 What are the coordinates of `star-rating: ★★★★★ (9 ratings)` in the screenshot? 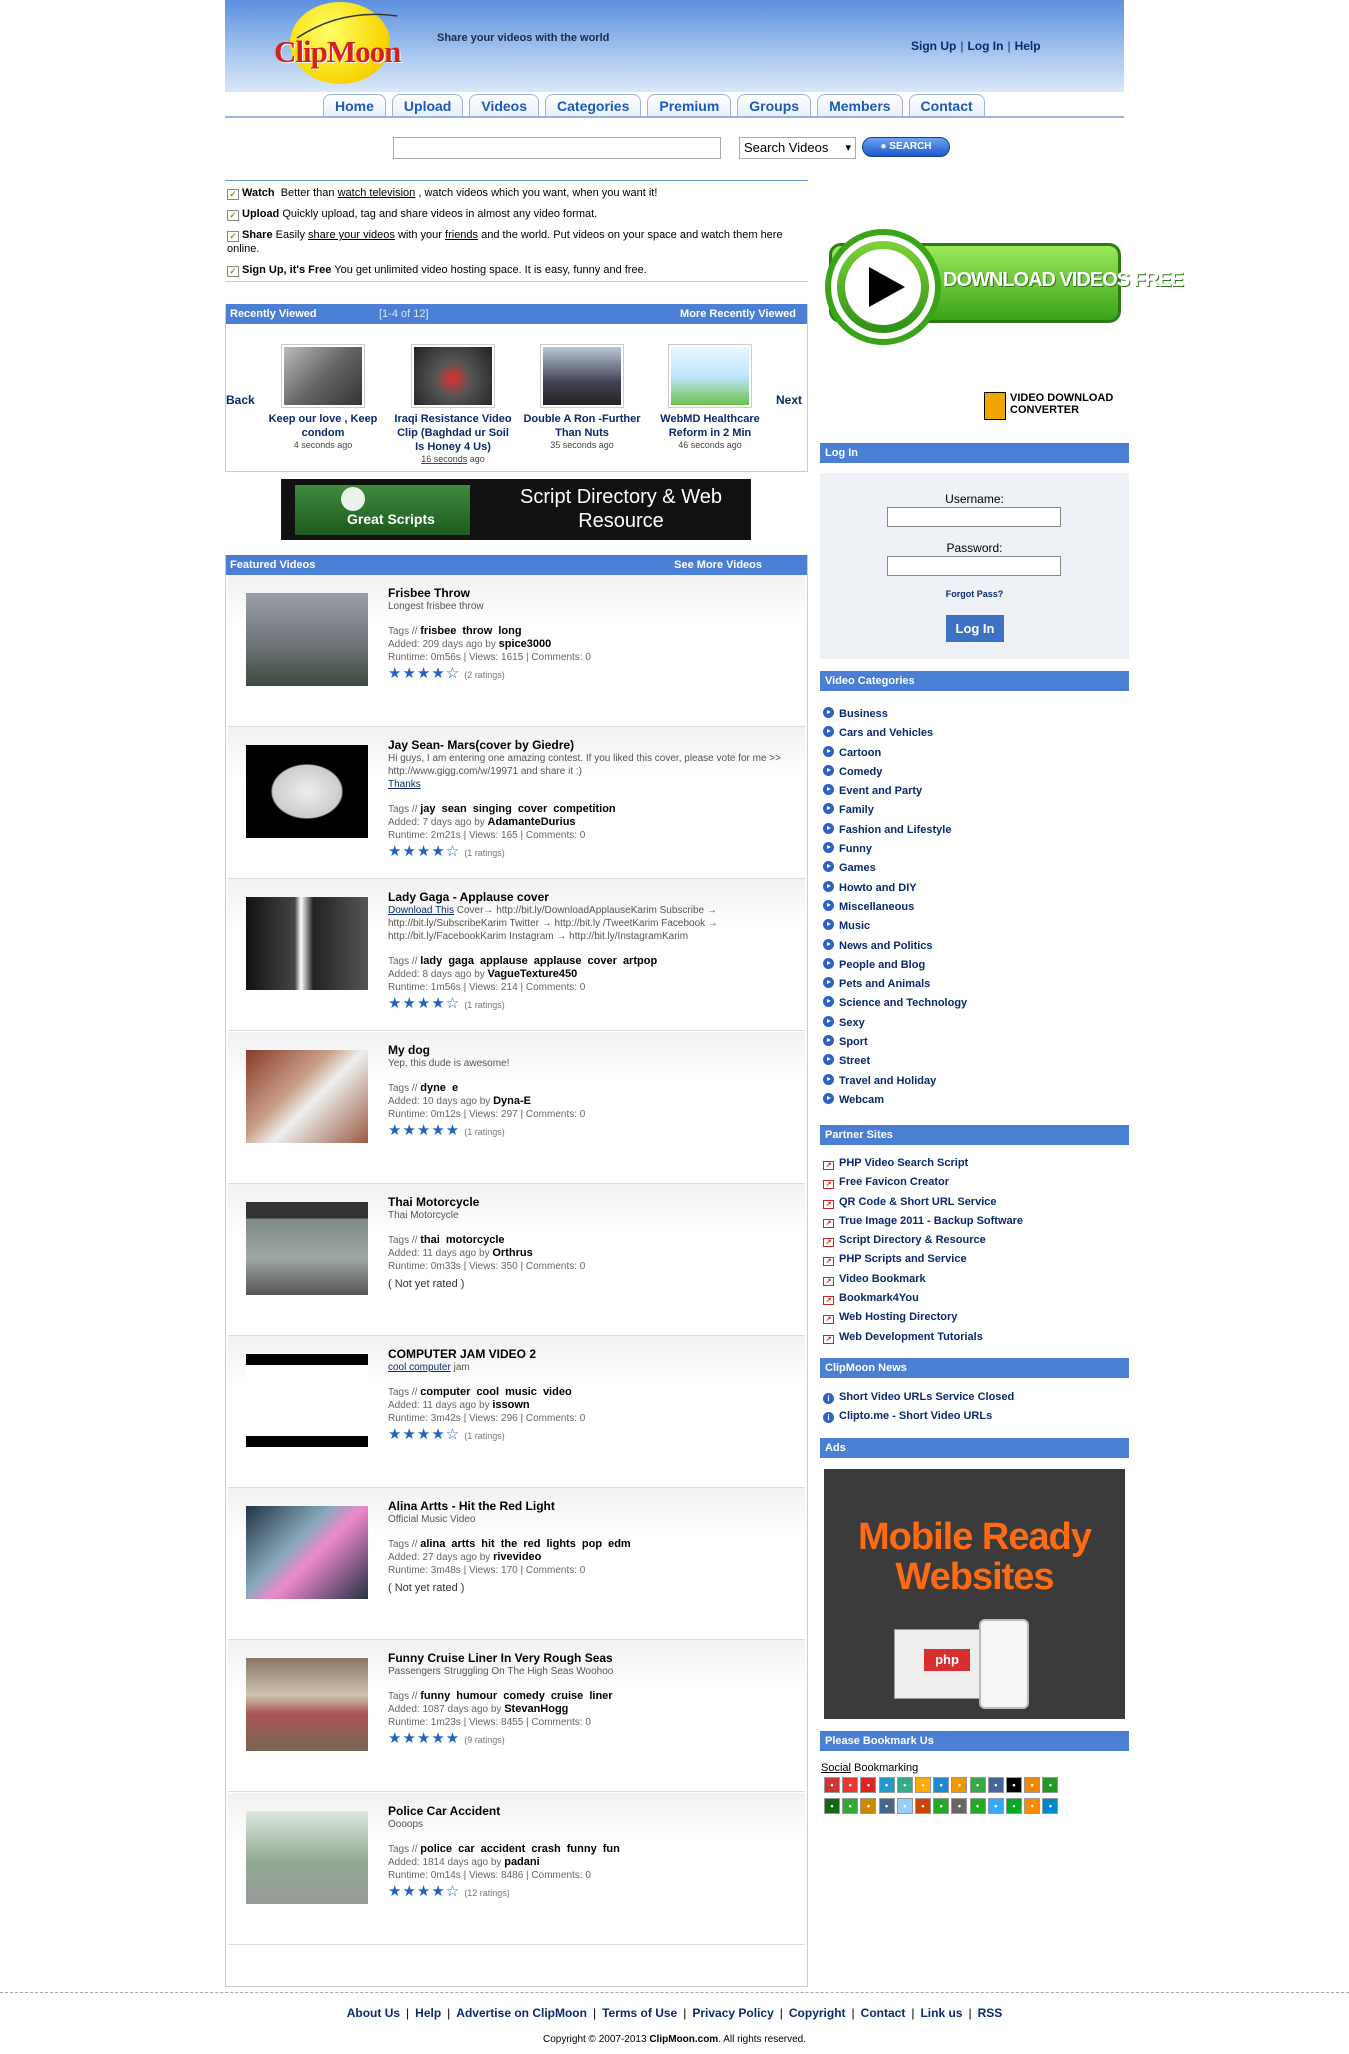 It's located at (588, 1739).